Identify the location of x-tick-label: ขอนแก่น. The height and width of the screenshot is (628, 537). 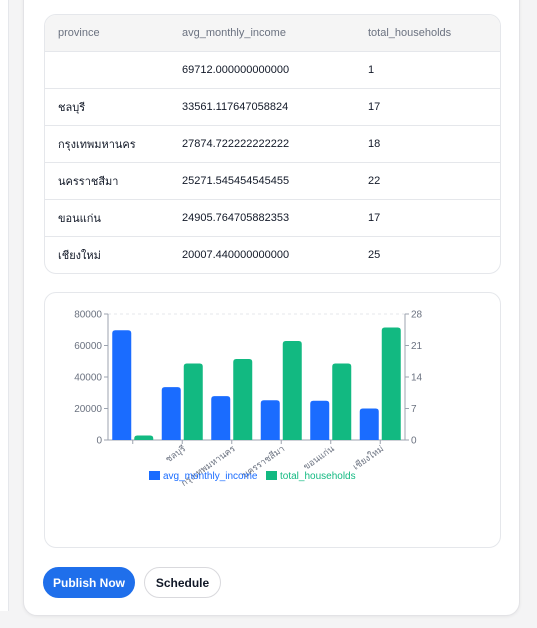
(318, 457).